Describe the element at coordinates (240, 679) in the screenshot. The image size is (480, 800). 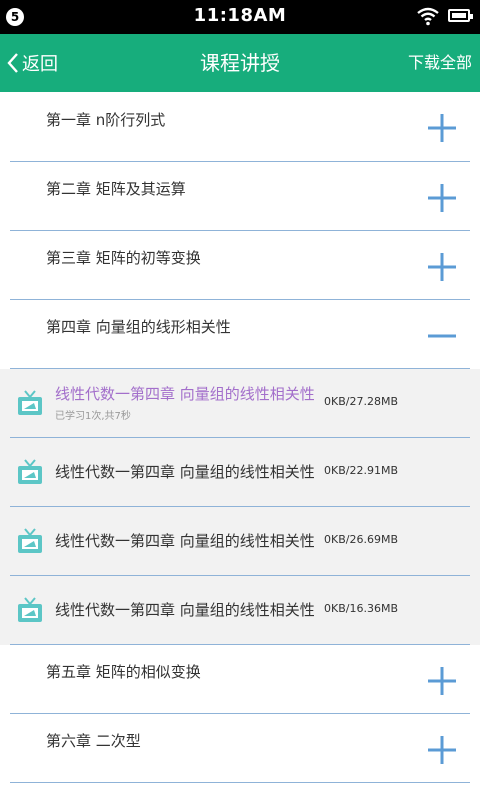
I see `chapter-row: 第五章 矩阵的相似变换` at that location.